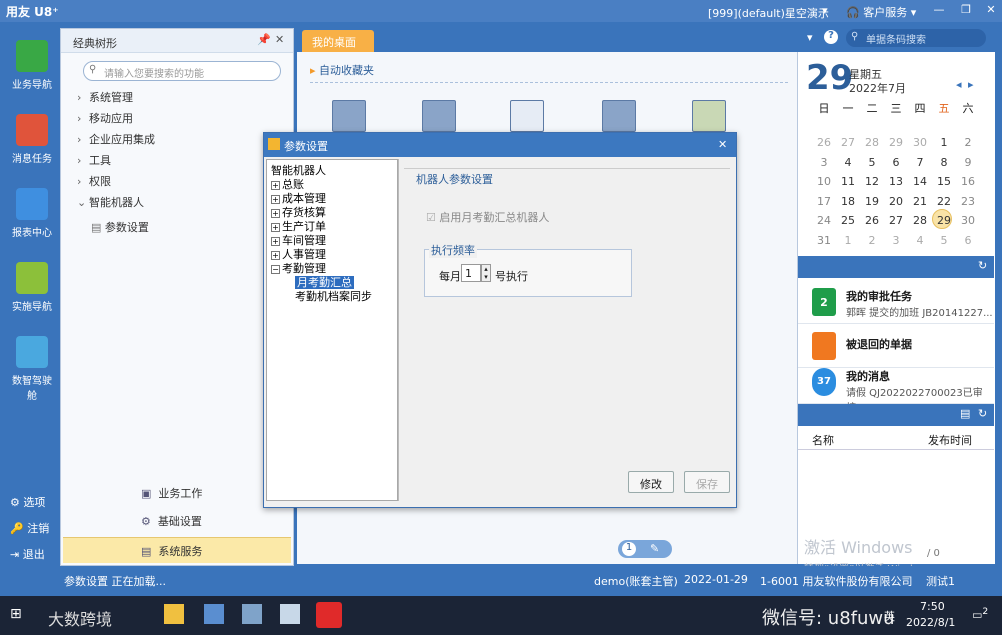 The height and width of the screenshot is (635, 1002). What do you see at coordinates (971, 84) in the screenshot?
I see `next-month-icon: ▸` at bounding box center [971, 84].